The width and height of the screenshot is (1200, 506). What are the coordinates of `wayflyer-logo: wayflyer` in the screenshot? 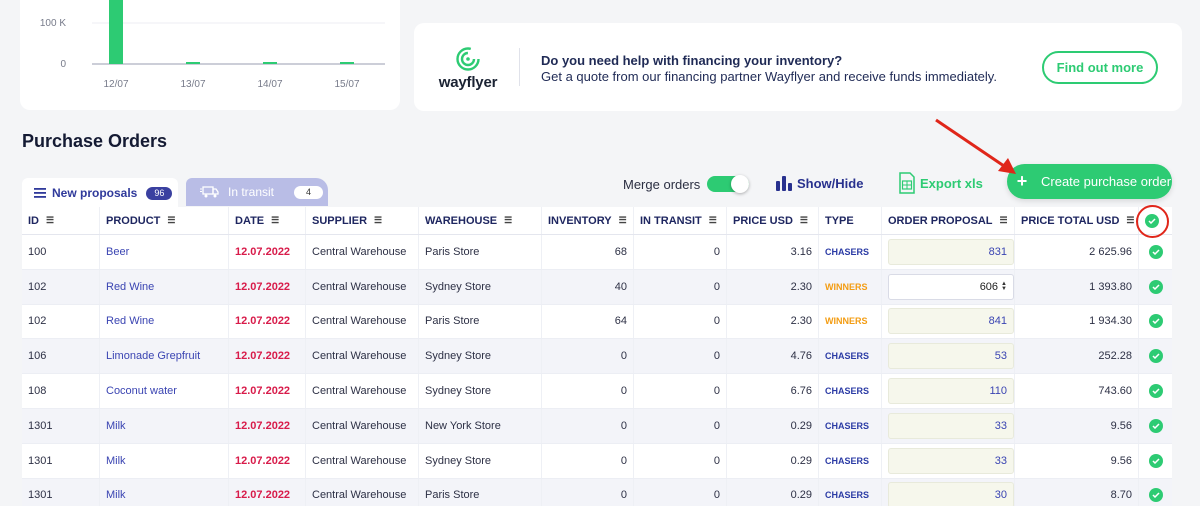 It's located at (468, 69).